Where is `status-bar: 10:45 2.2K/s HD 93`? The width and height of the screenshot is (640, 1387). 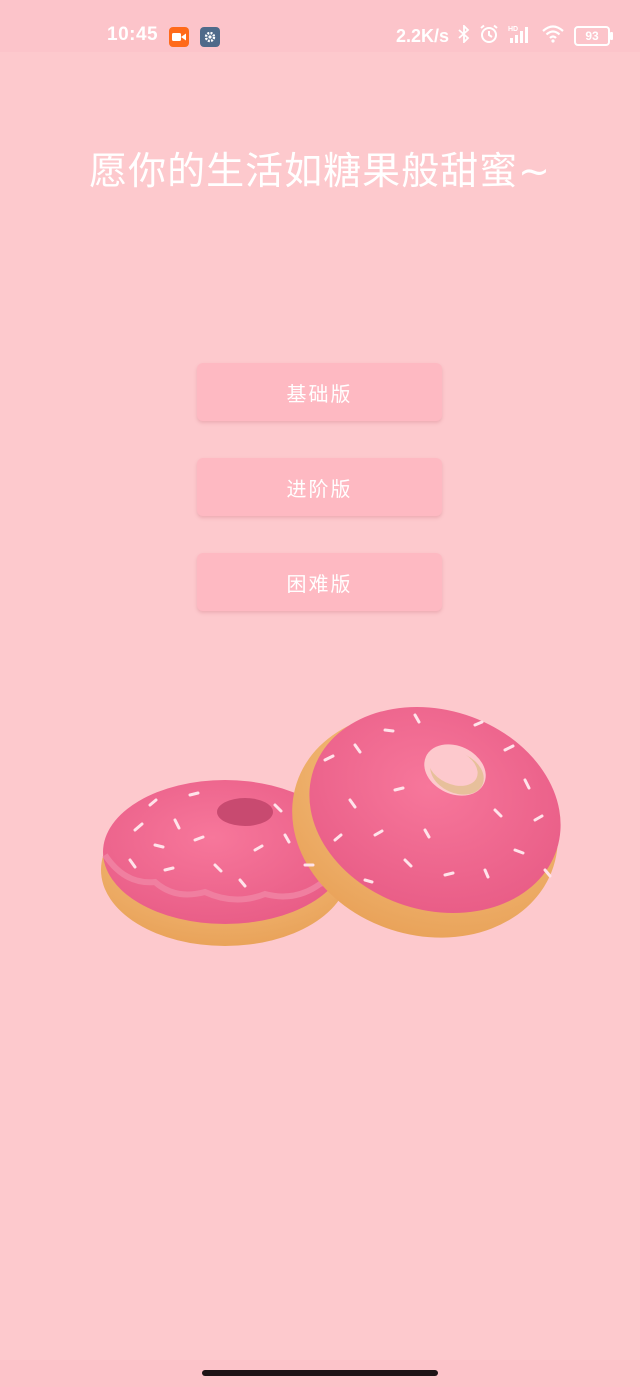 status-bar: 10:45 2.2K/s HD 93 is located at coordinates (320, 26).